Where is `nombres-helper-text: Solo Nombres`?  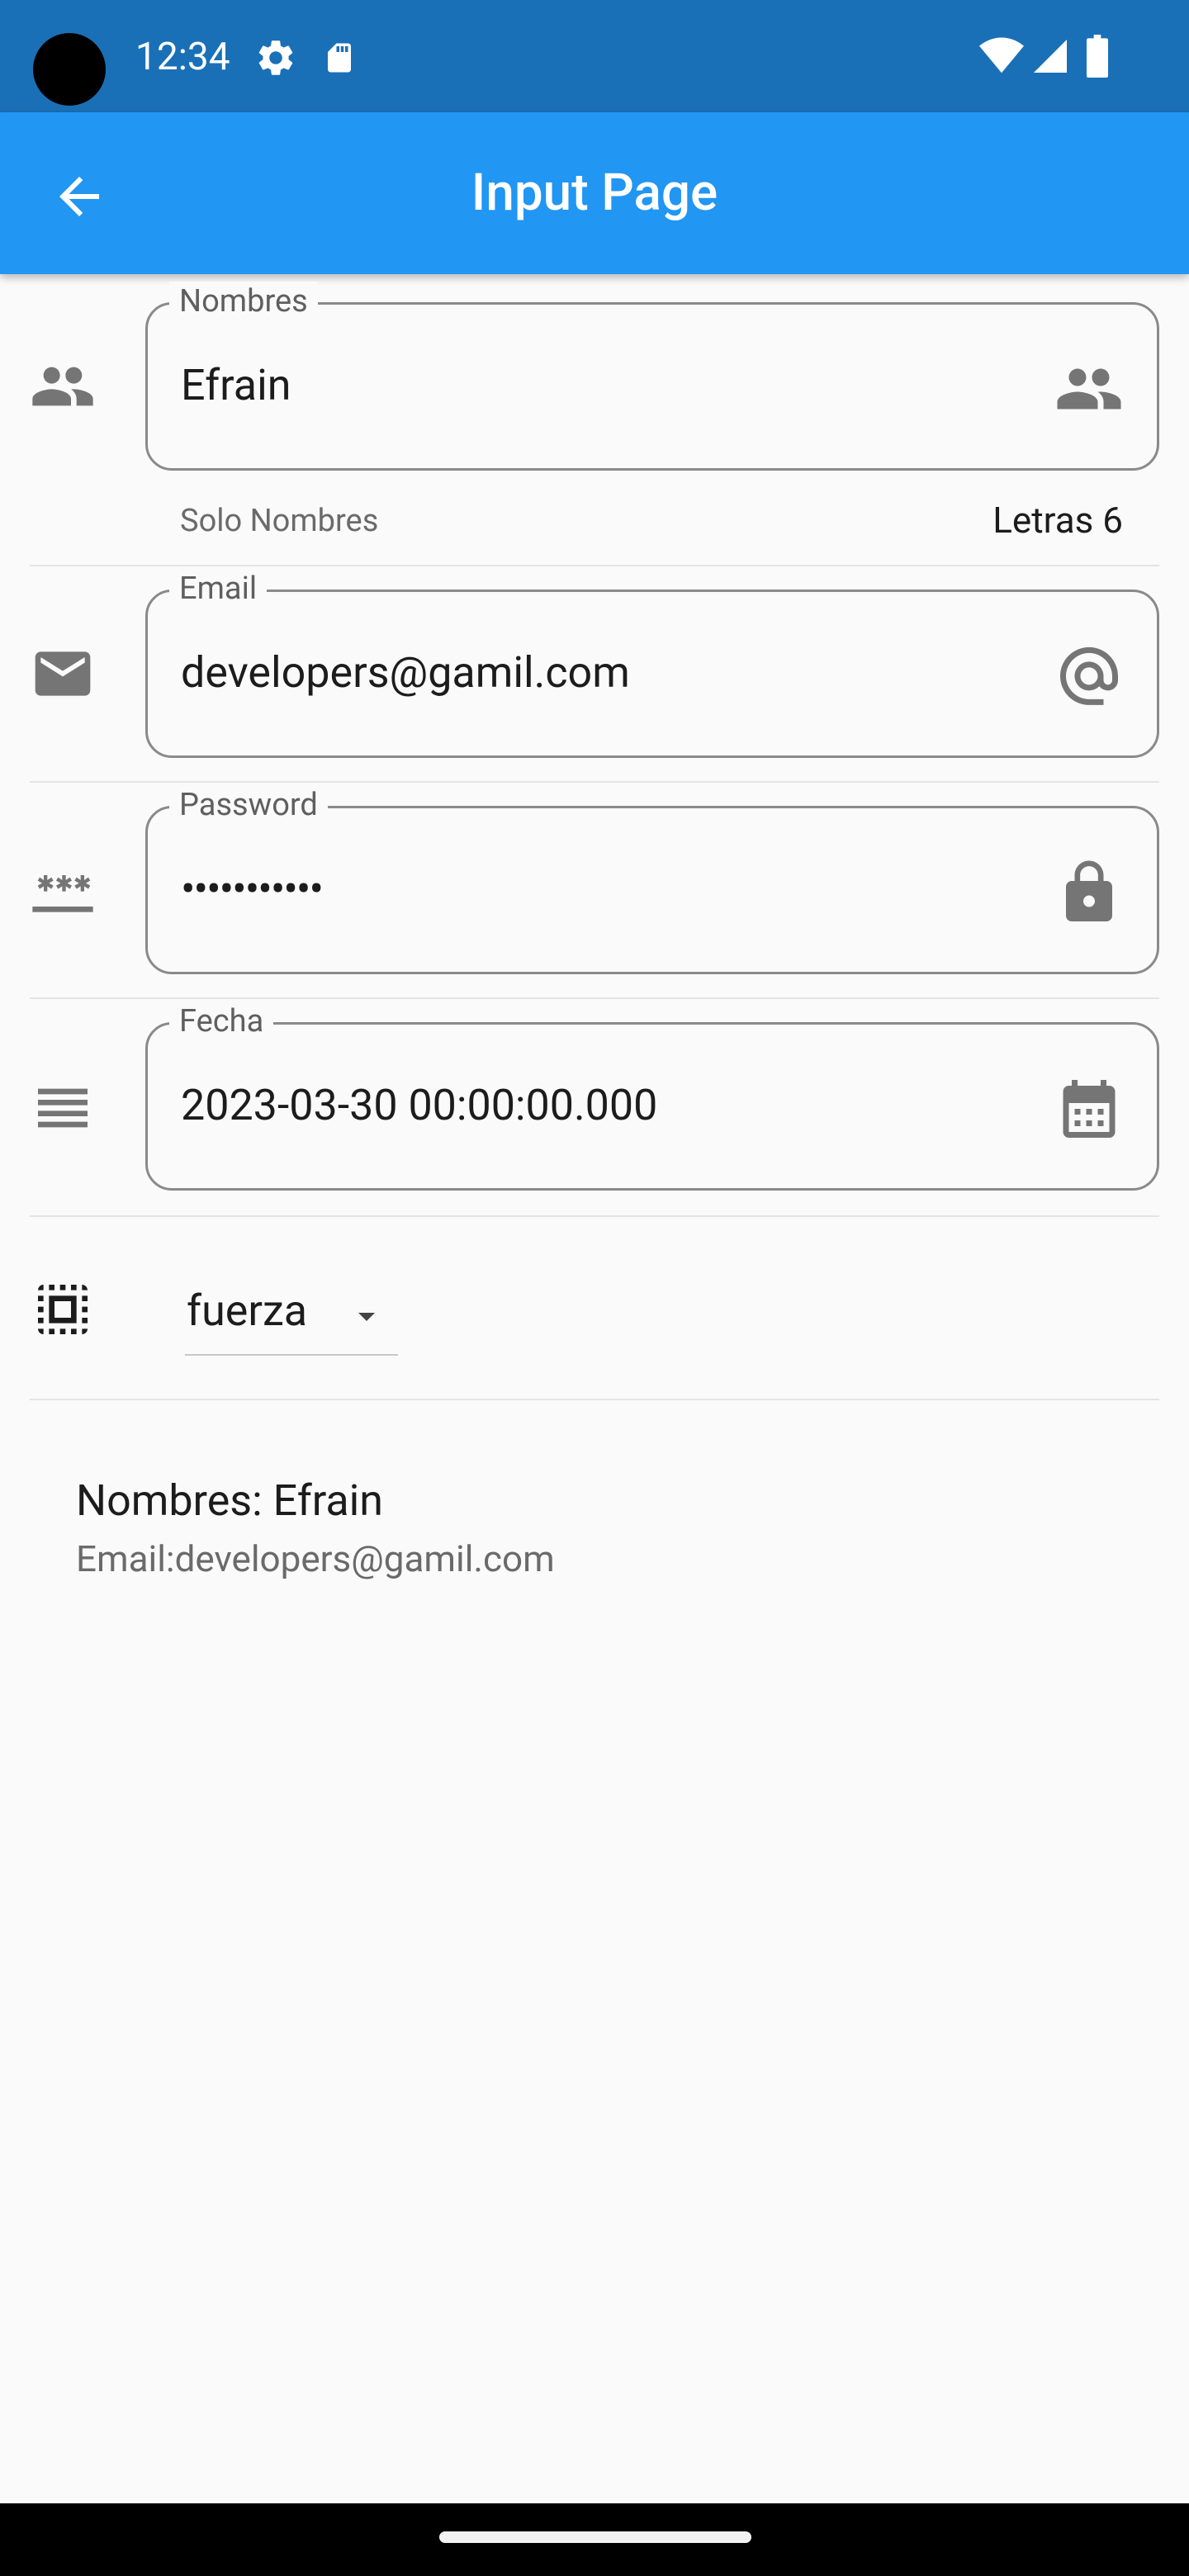
nombres-helper-text: Solo Nombres is located at coordinates (279, 521).